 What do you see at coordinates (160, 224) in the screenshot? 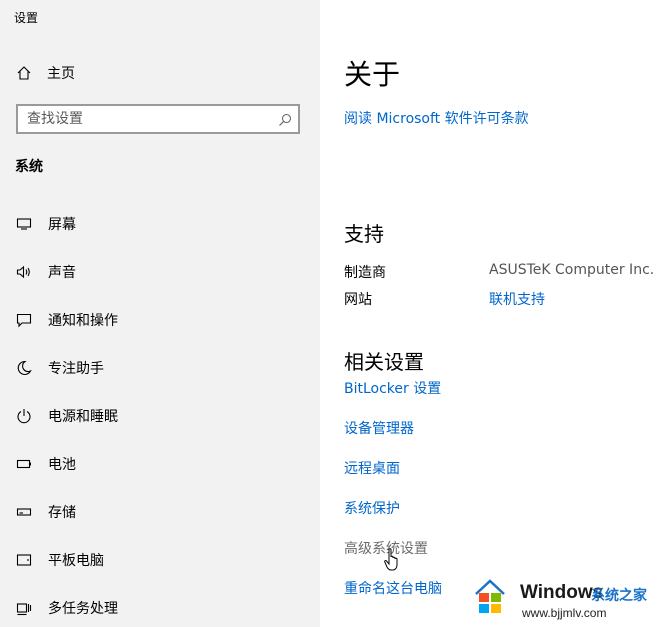
I see `sidebar-item-display: 屏幕` at bounding box center [160, 224].